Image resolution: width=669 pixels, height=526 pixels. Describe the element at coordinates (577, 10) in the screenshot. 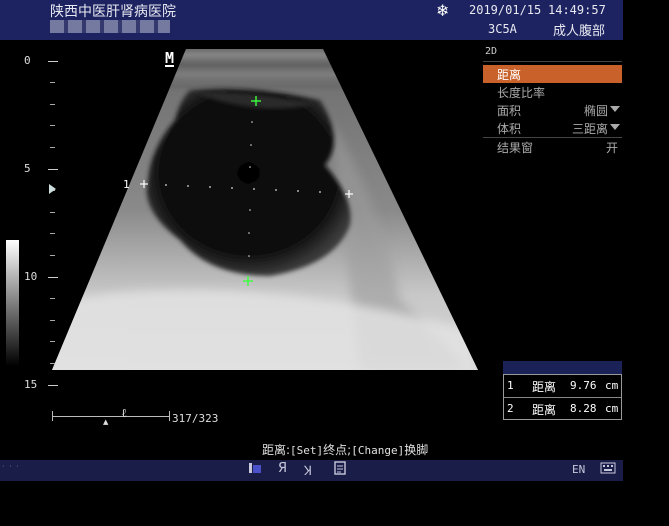

I see `exam-time: 14:49:57` at that location.